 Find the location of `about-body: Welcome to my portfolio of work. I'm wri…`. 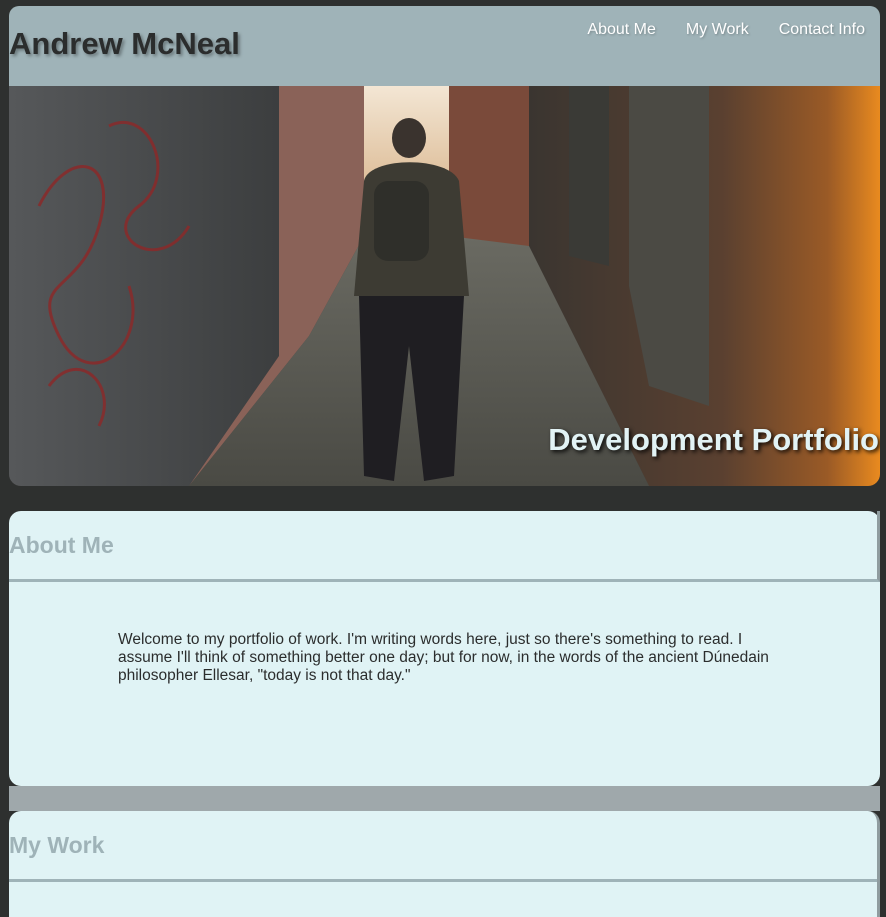

about-body: Welcome to my portfolio of work. I'm wri… is located at coordinates (444, 633).